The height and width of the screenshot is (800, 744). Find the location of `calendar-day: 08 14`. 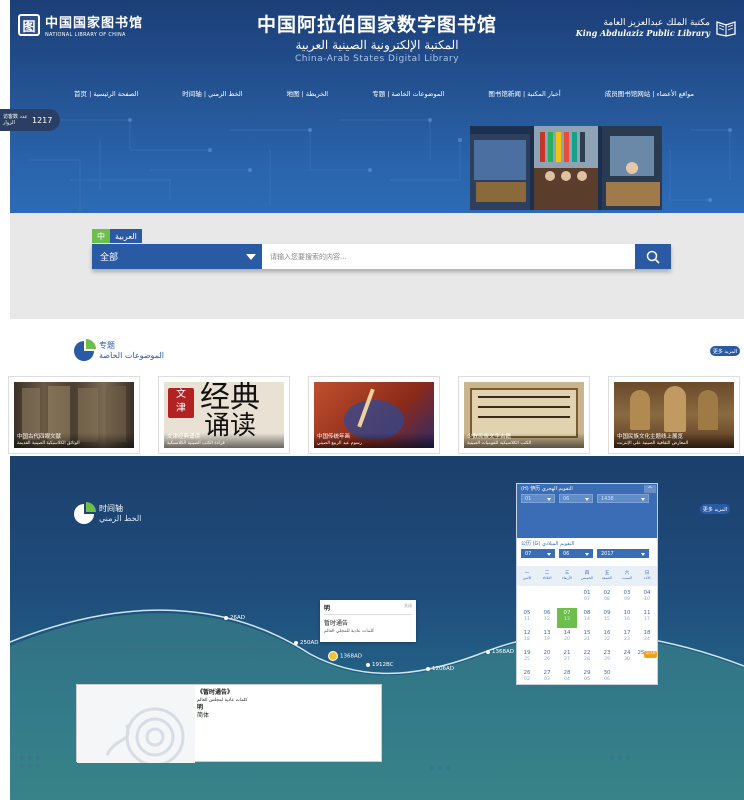

calendar-day: 08 14 is located at coordinates (587, 618).